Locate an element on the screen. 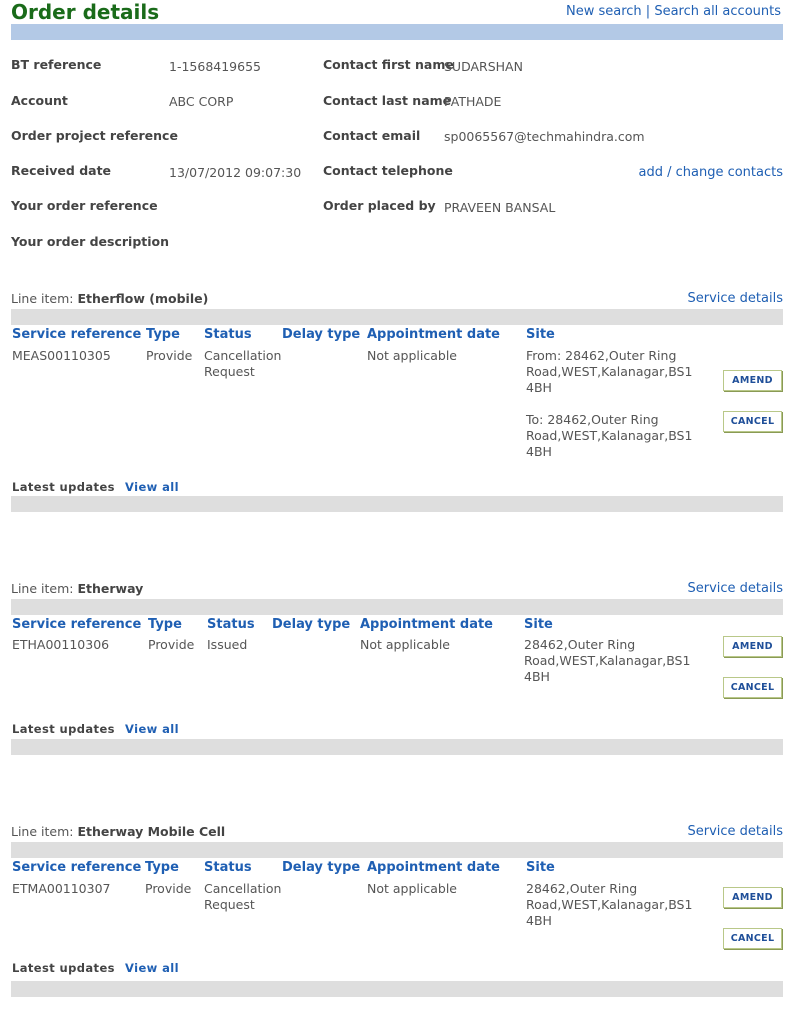 The image size is (797, 1020). order-placed-by-label: Order placed by is located at coordinates (379, 205).